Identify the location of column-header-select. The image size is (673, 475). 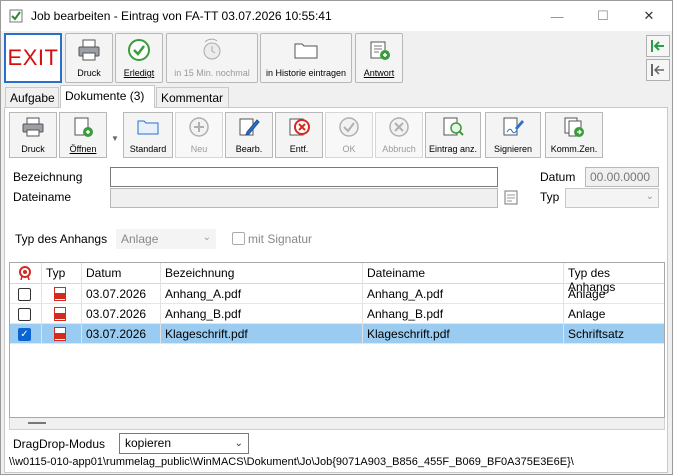
(26, 273).